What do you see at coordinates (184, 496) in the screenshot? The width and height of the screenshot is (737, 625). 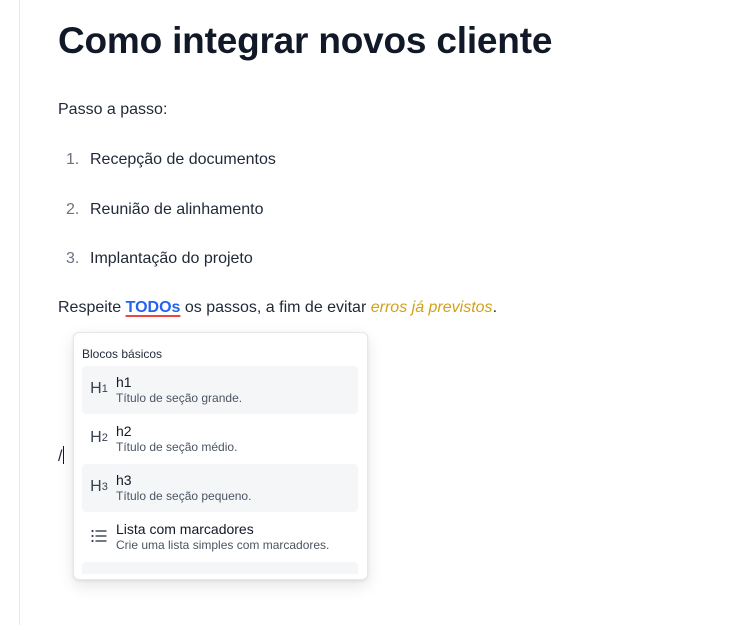 I see `menu-item-description: Título de seção pequeno.` at bounding box center [184, 496].